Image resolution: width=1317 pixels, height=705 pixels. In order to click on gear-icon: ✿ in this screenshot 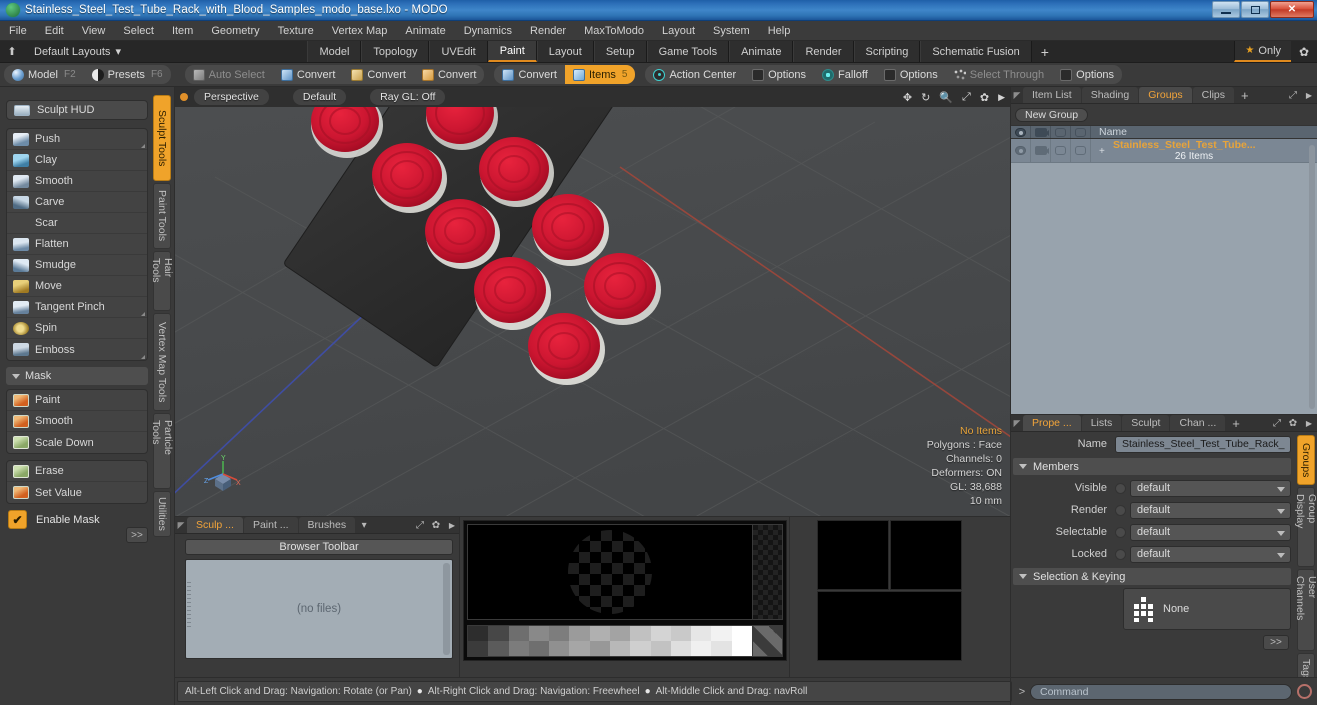, I will do `click(436, 525)`.